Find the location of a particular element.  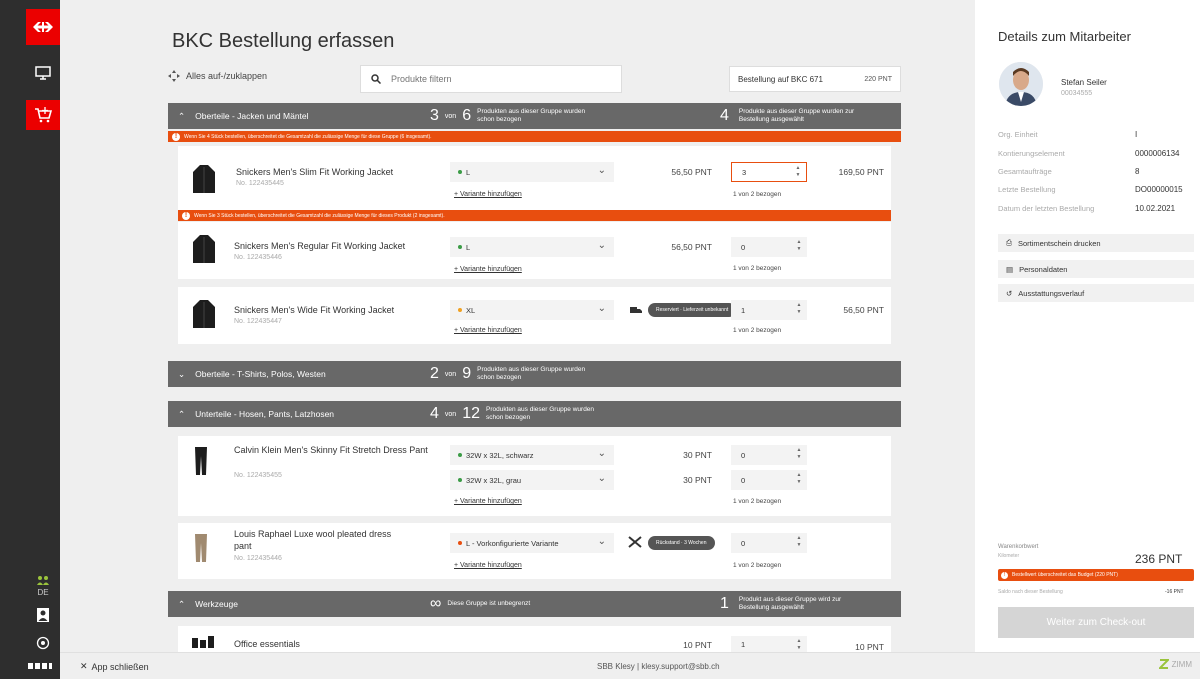

quantity-value: 1 is located at coordinates (743, 310).